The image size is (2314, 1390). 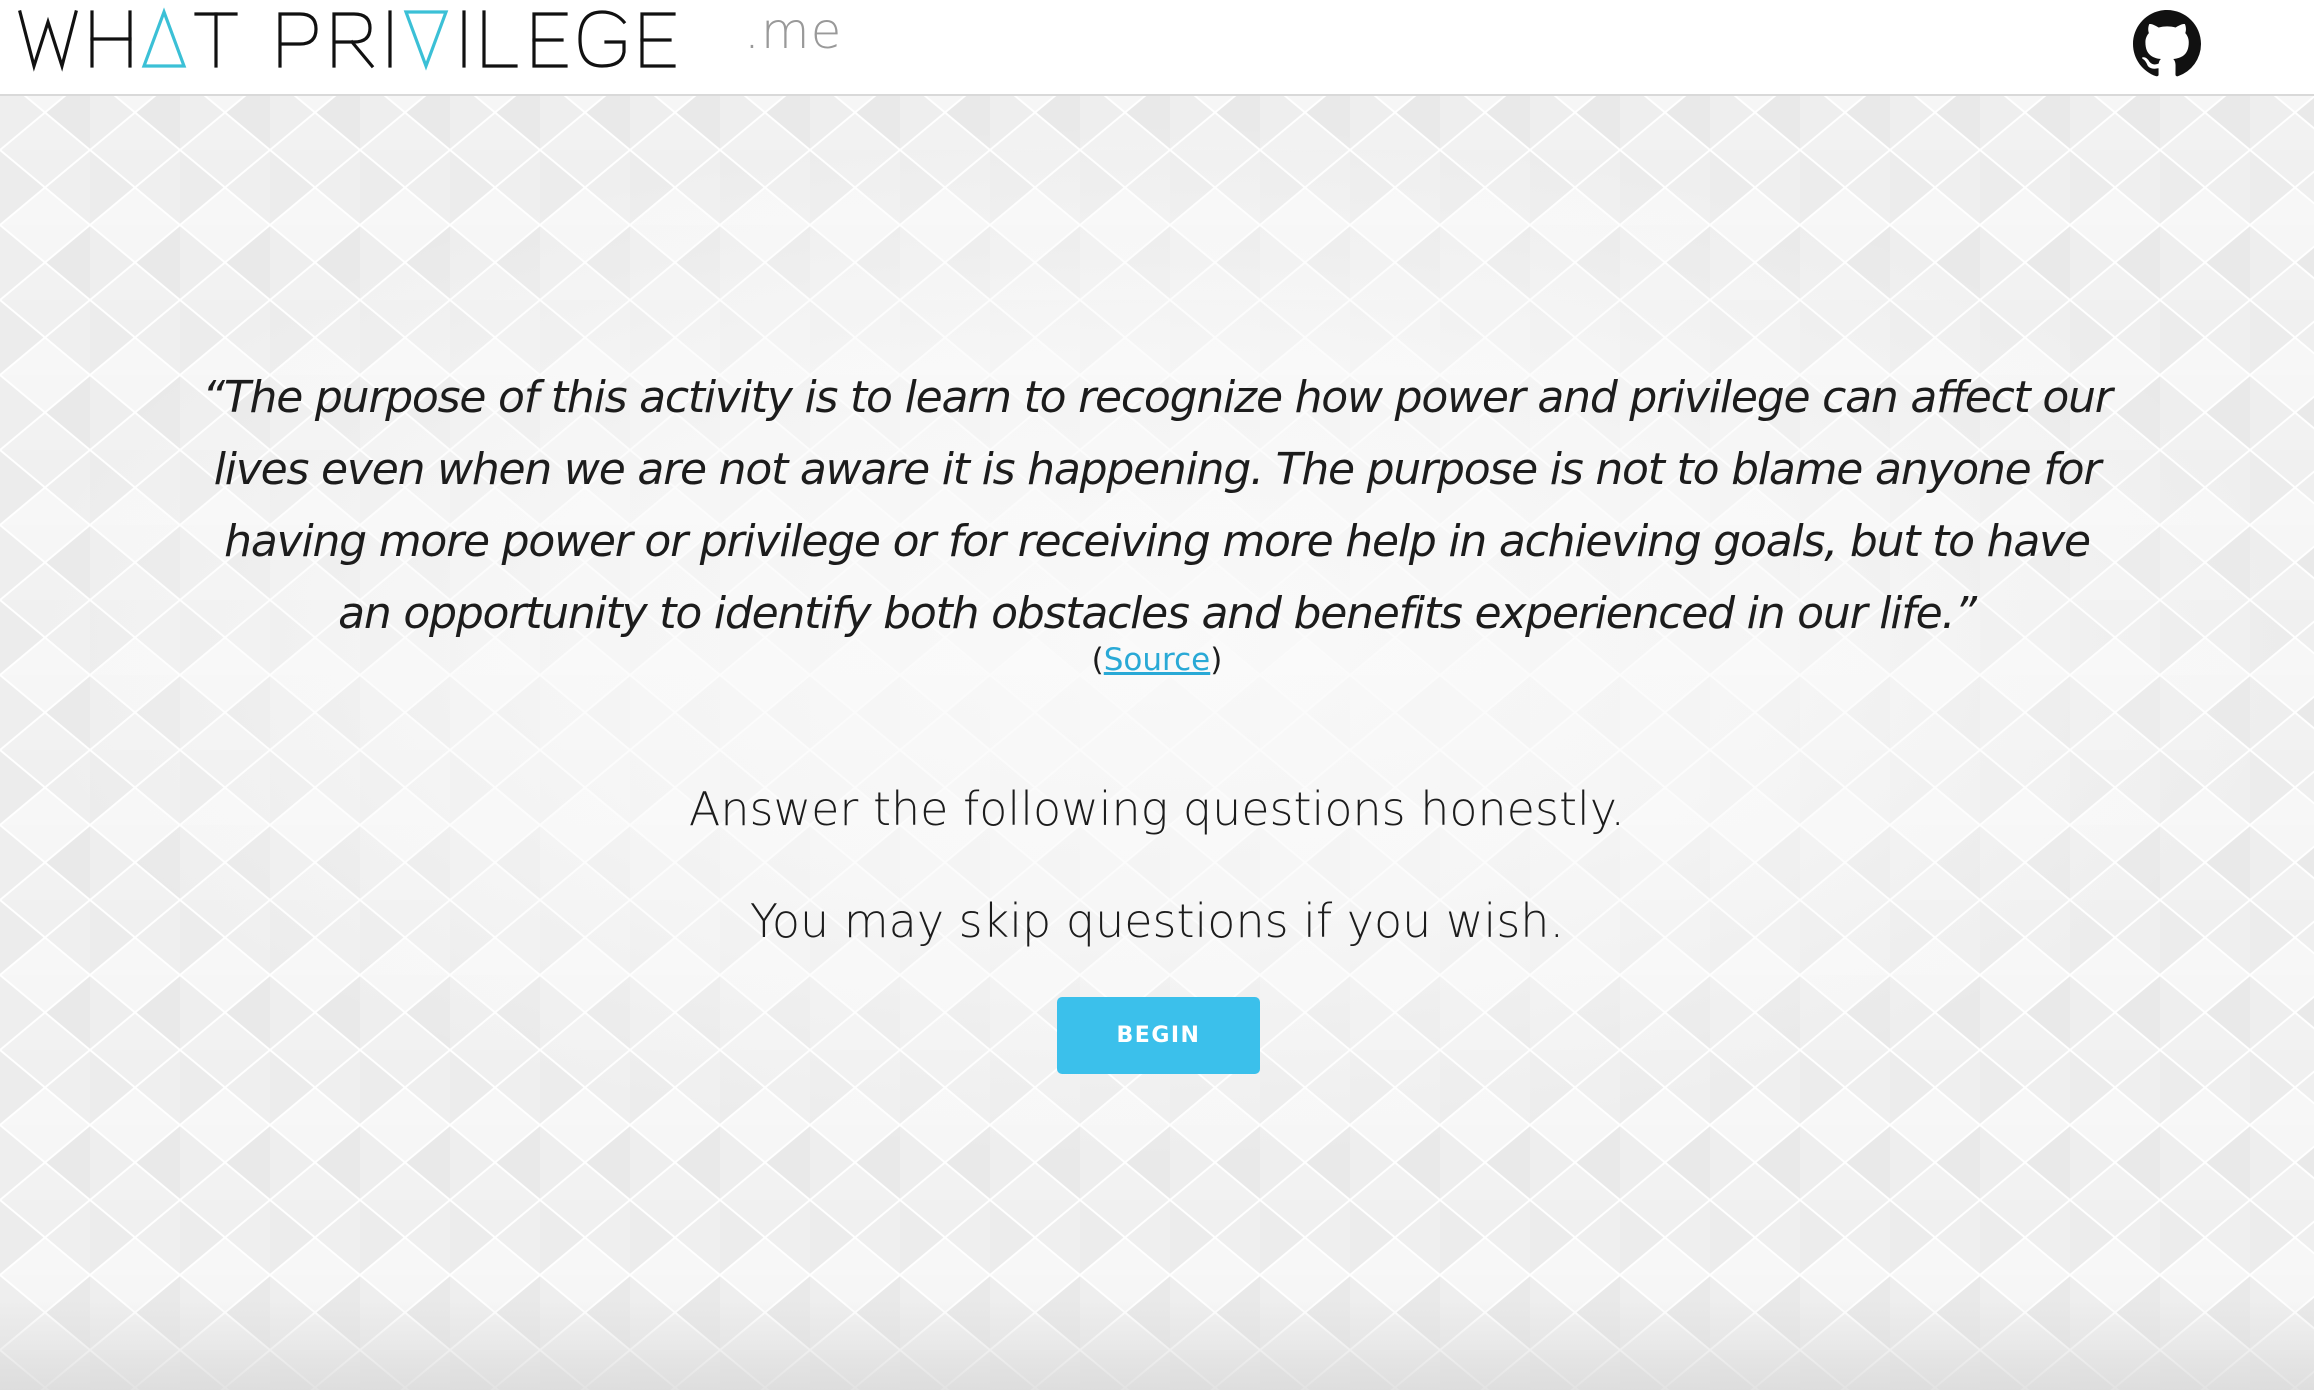 What do you see at coordinates (1157, 48) in the screenshot?
I see `top-navigation-bar: .me` at bounding box center [1157, 48].